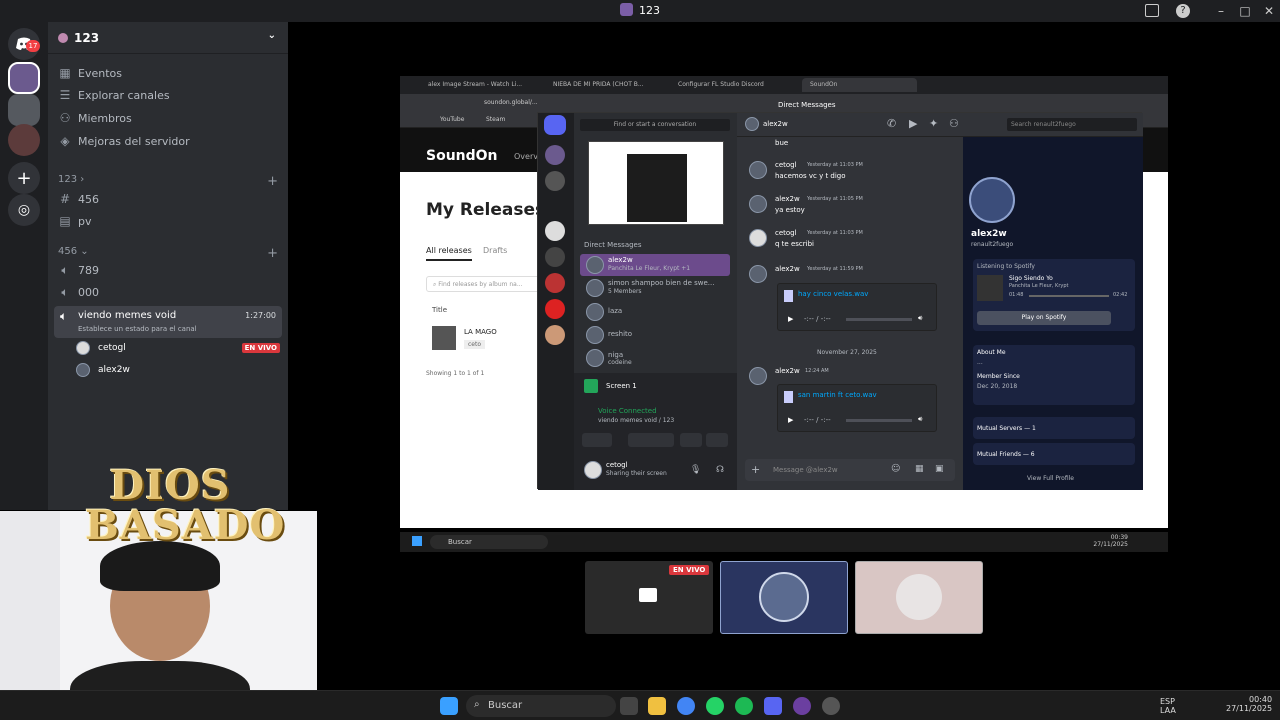 Image resolution: width=1280 pixels, height=720 pixels. What do you see at coordinates (755, 469) in the screenshot?
I see `add-attachment-icon: +` at bounding box center [755, 469].